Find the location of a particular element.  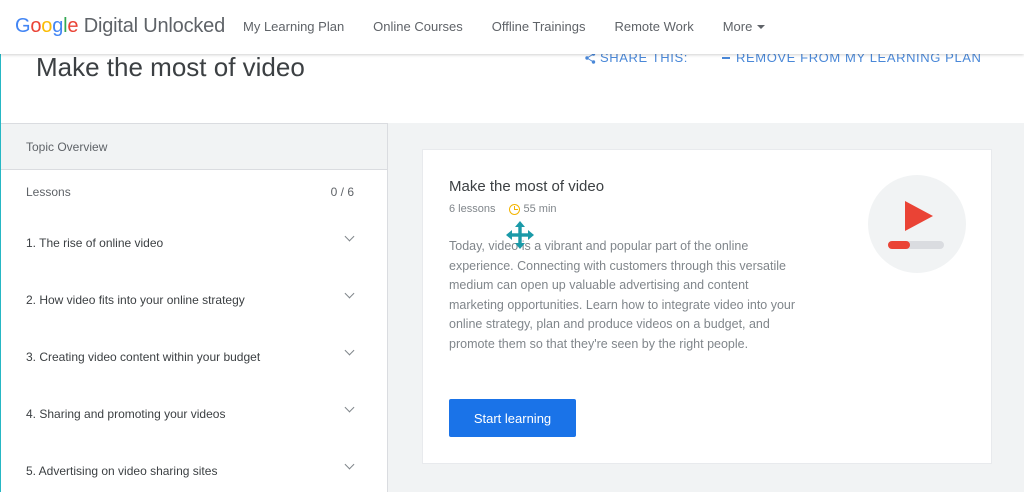

lesson-label: 4. Sharing and promoting your videos is located at coordinates (126, 414).